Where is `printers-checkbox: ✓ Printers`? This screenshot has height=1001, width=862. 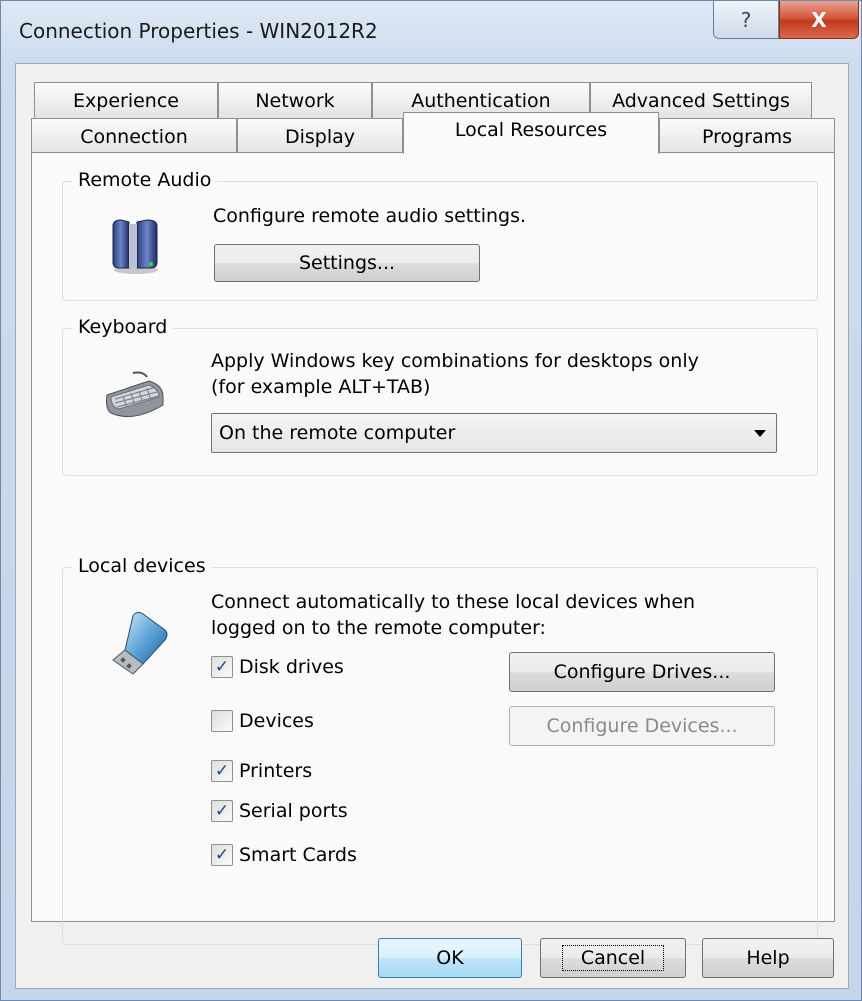 printers-checkbox: ✓ Printers is located at coordinates (261, 771).